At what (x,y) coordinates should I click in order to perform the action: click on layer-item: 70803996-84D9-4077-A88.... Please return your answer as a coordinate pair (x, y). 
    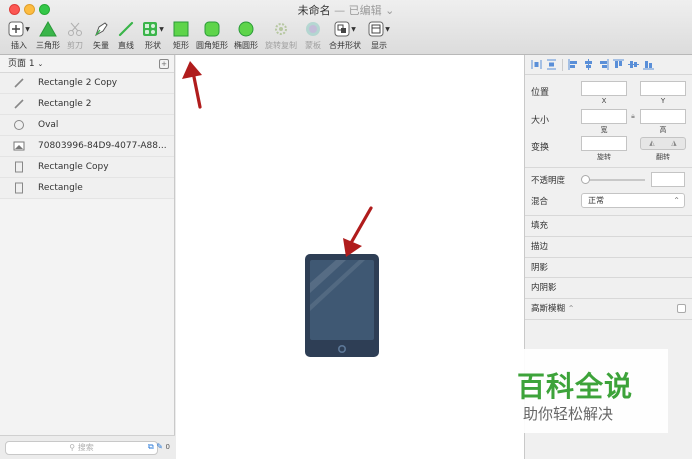
    Looking at the image, I should click on (87, 146).